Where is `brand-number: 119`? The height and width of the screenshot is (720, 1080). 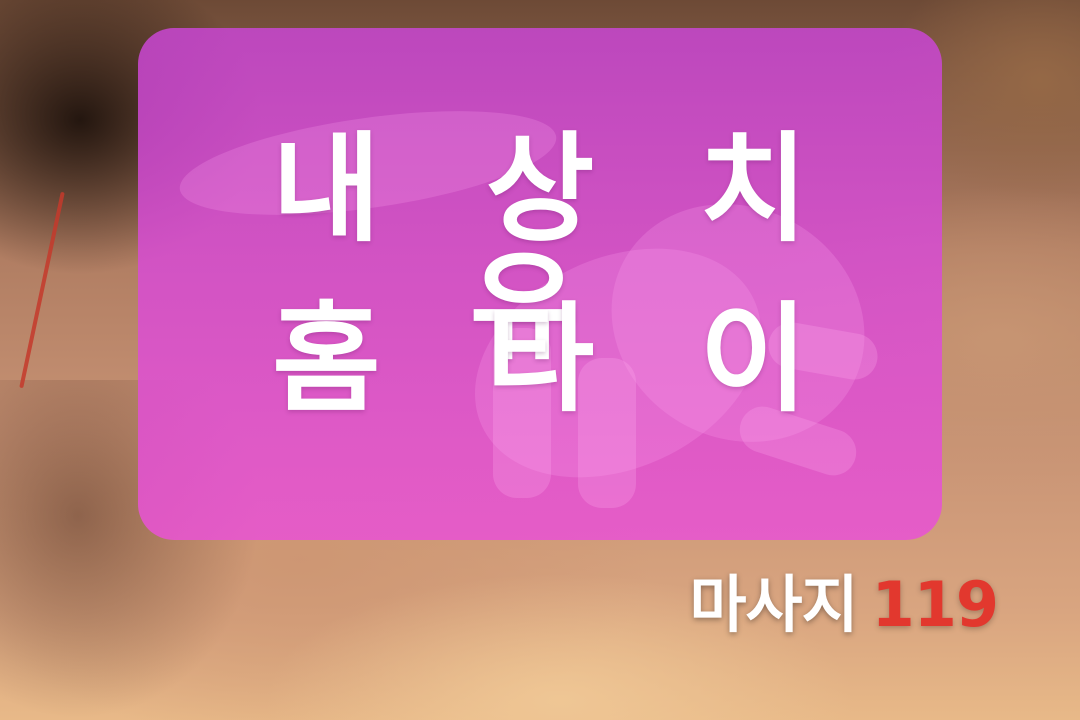 brand-number: 119 is located at coordinates (935, 604).